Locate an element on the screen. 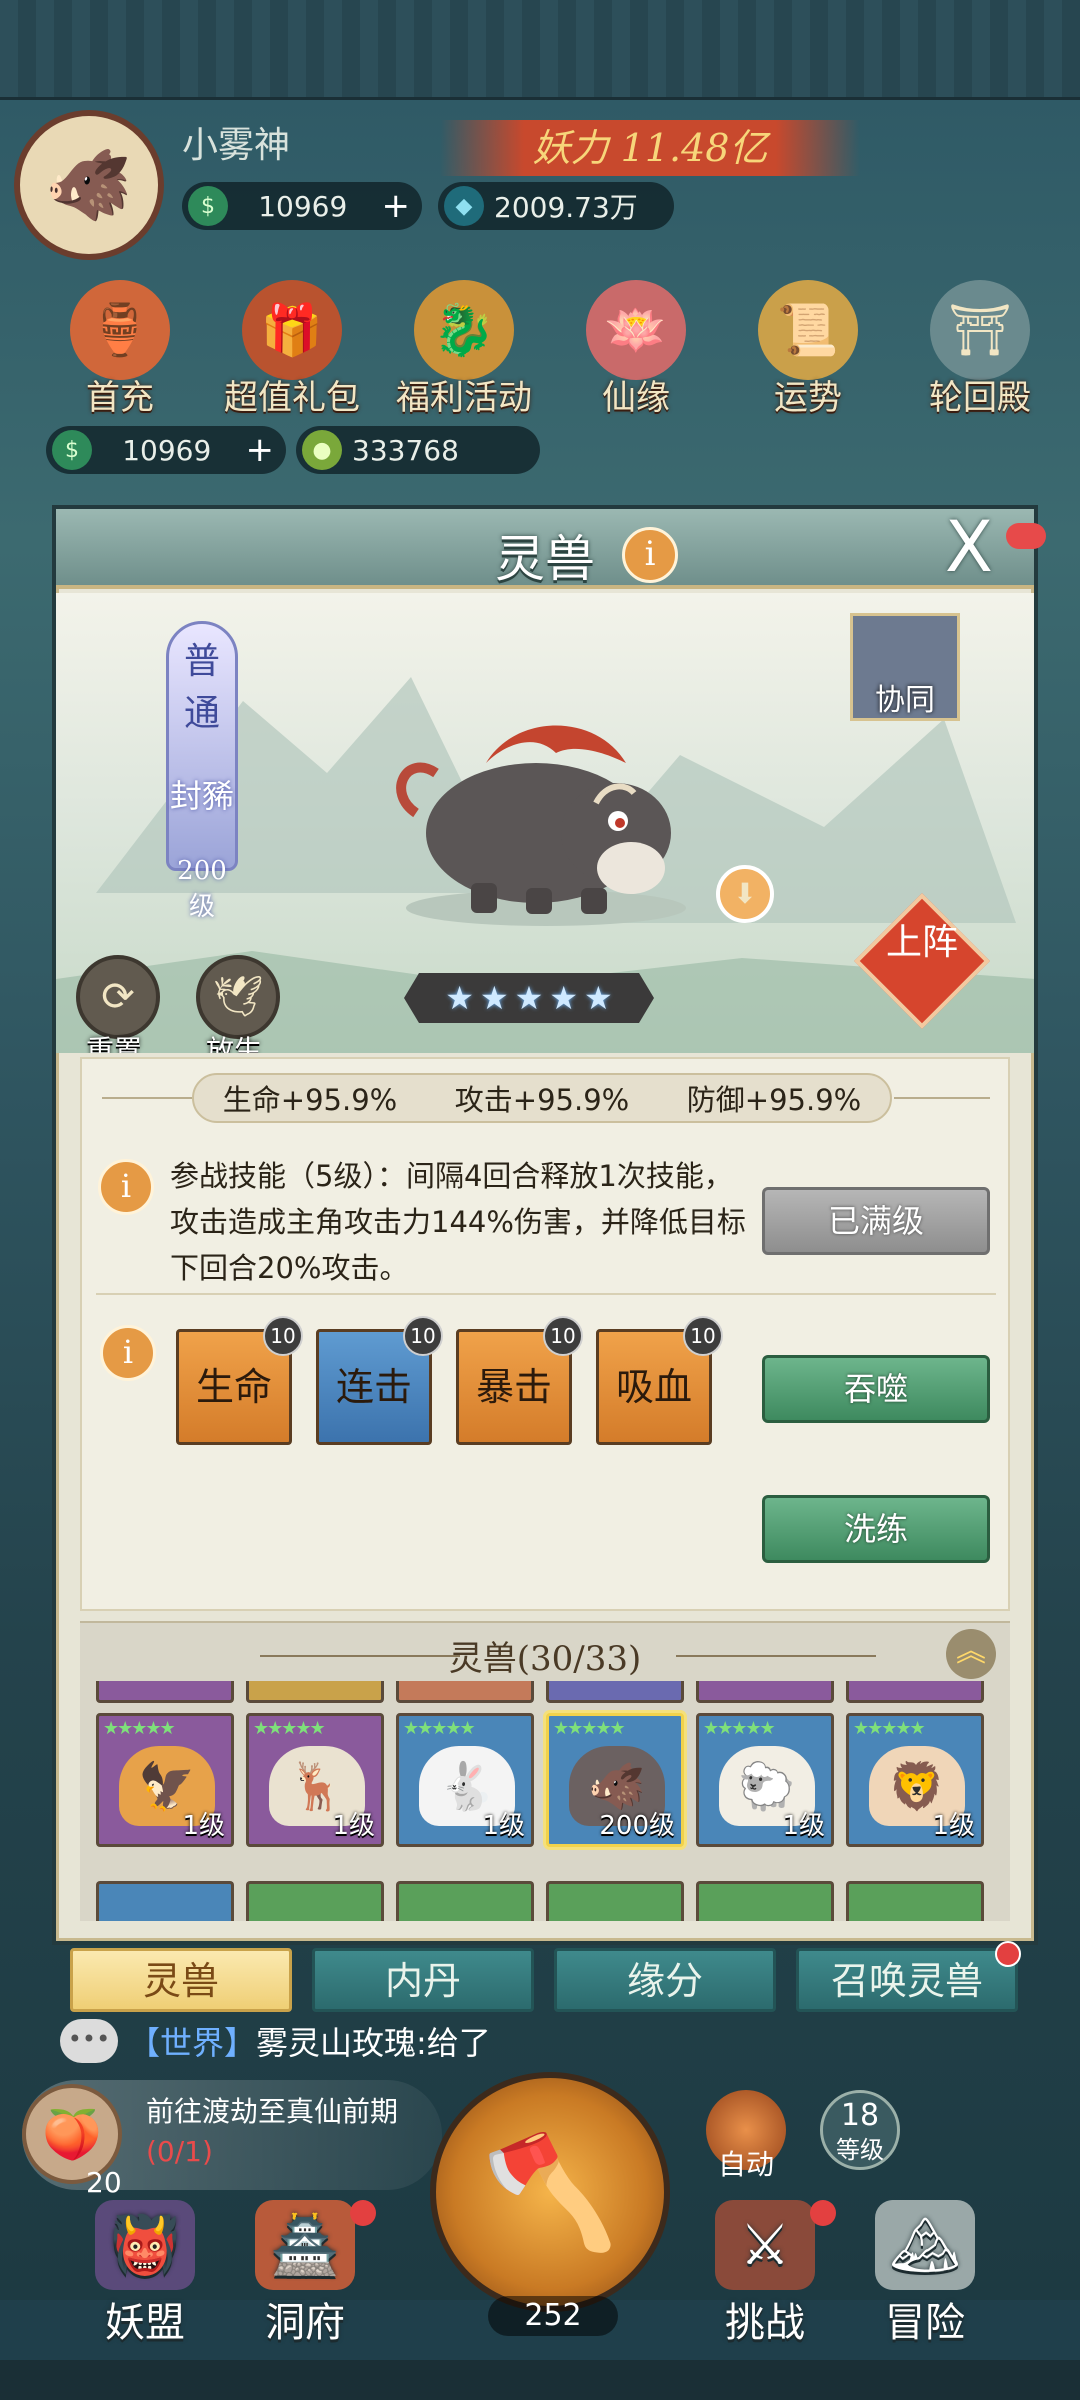 The width and height of the screenshot is (1080, 2400). cooperate-button: 协同 is located at coordinates (905, 667).